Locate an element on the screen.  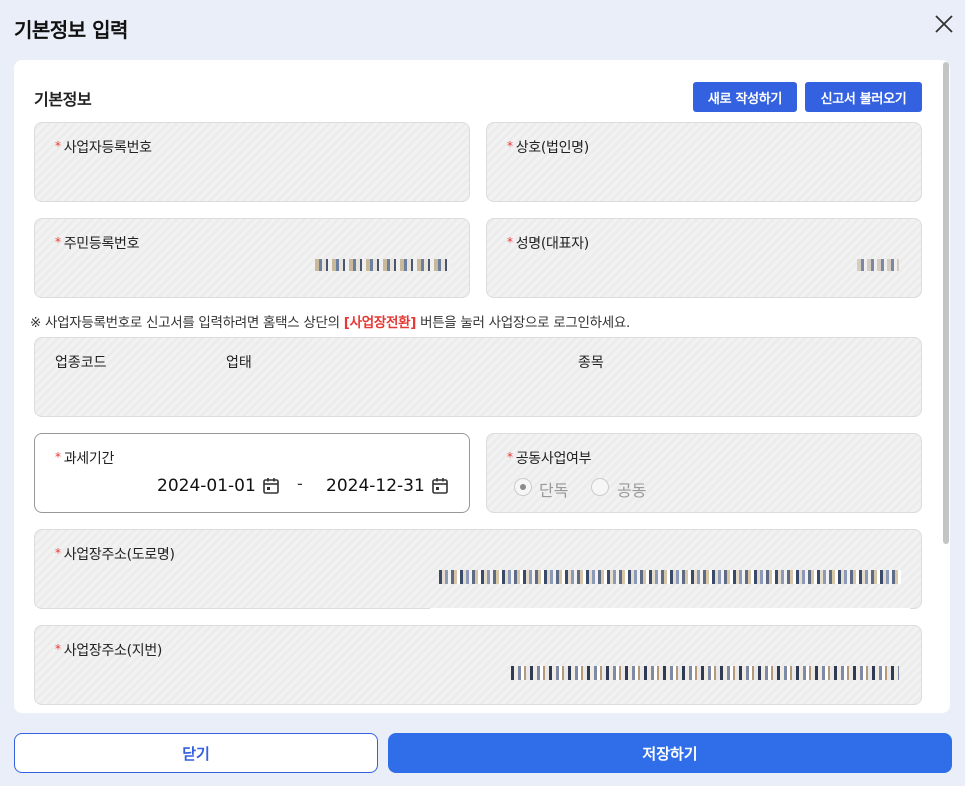
address-lot-label: * 사업장주소(지번) is located at coordinates (109, 650).